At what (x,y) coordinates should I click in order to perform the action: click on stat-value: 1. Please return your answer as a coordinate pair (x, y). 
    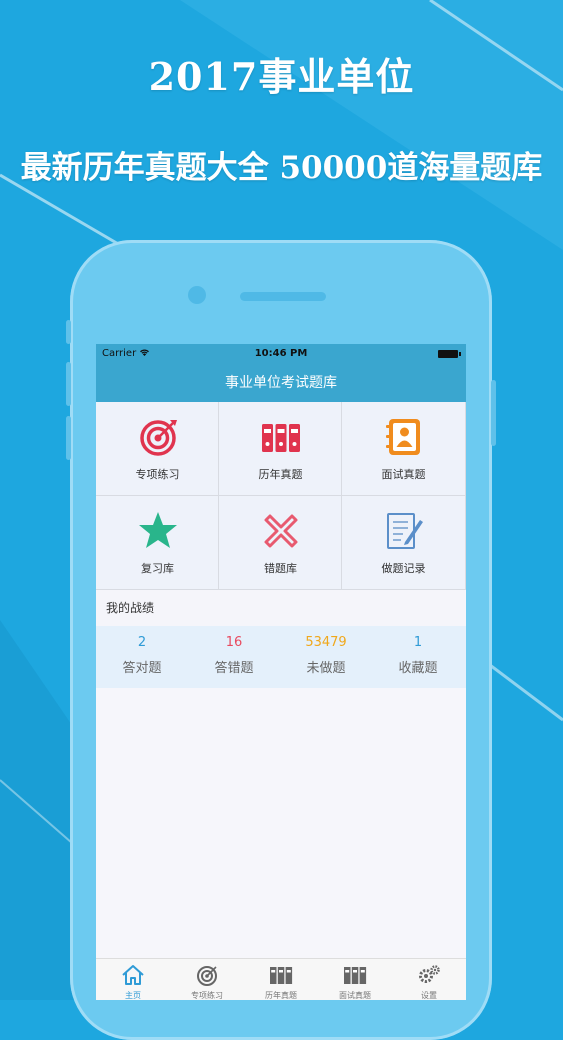
    Looking at the image, I should click on (418, 642).